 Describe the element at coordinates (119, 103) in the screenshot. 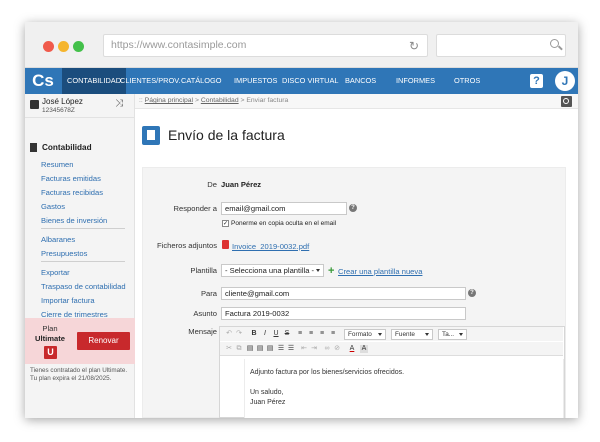

I see `swap-user-icon: ⤨` at that location.